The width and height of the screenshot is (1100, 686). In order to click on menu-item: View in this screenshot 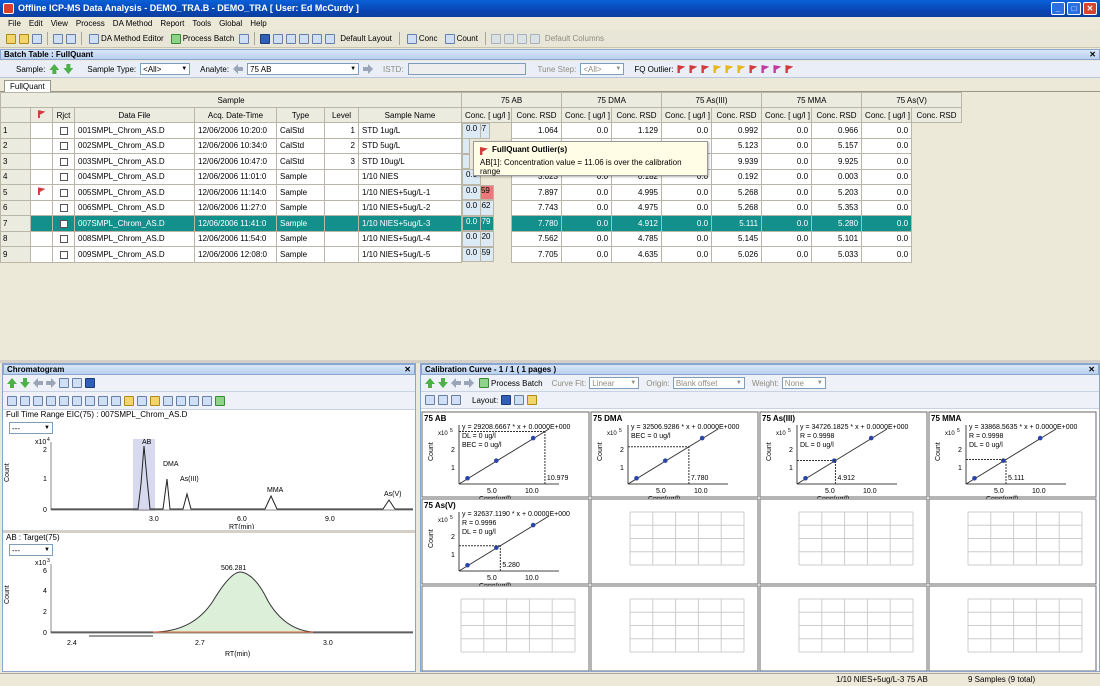, I will do `click(59, 23)`.